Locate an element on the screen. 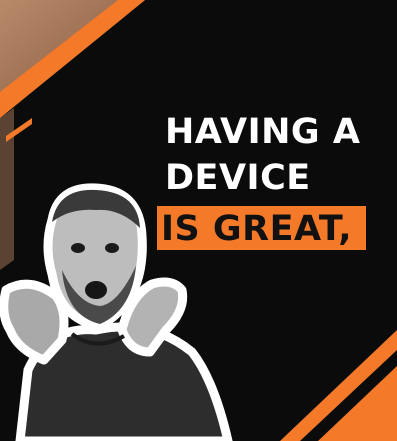 The image size is (397, 441). headline-line-2: DEVICE is located at coordinates (238, 178).